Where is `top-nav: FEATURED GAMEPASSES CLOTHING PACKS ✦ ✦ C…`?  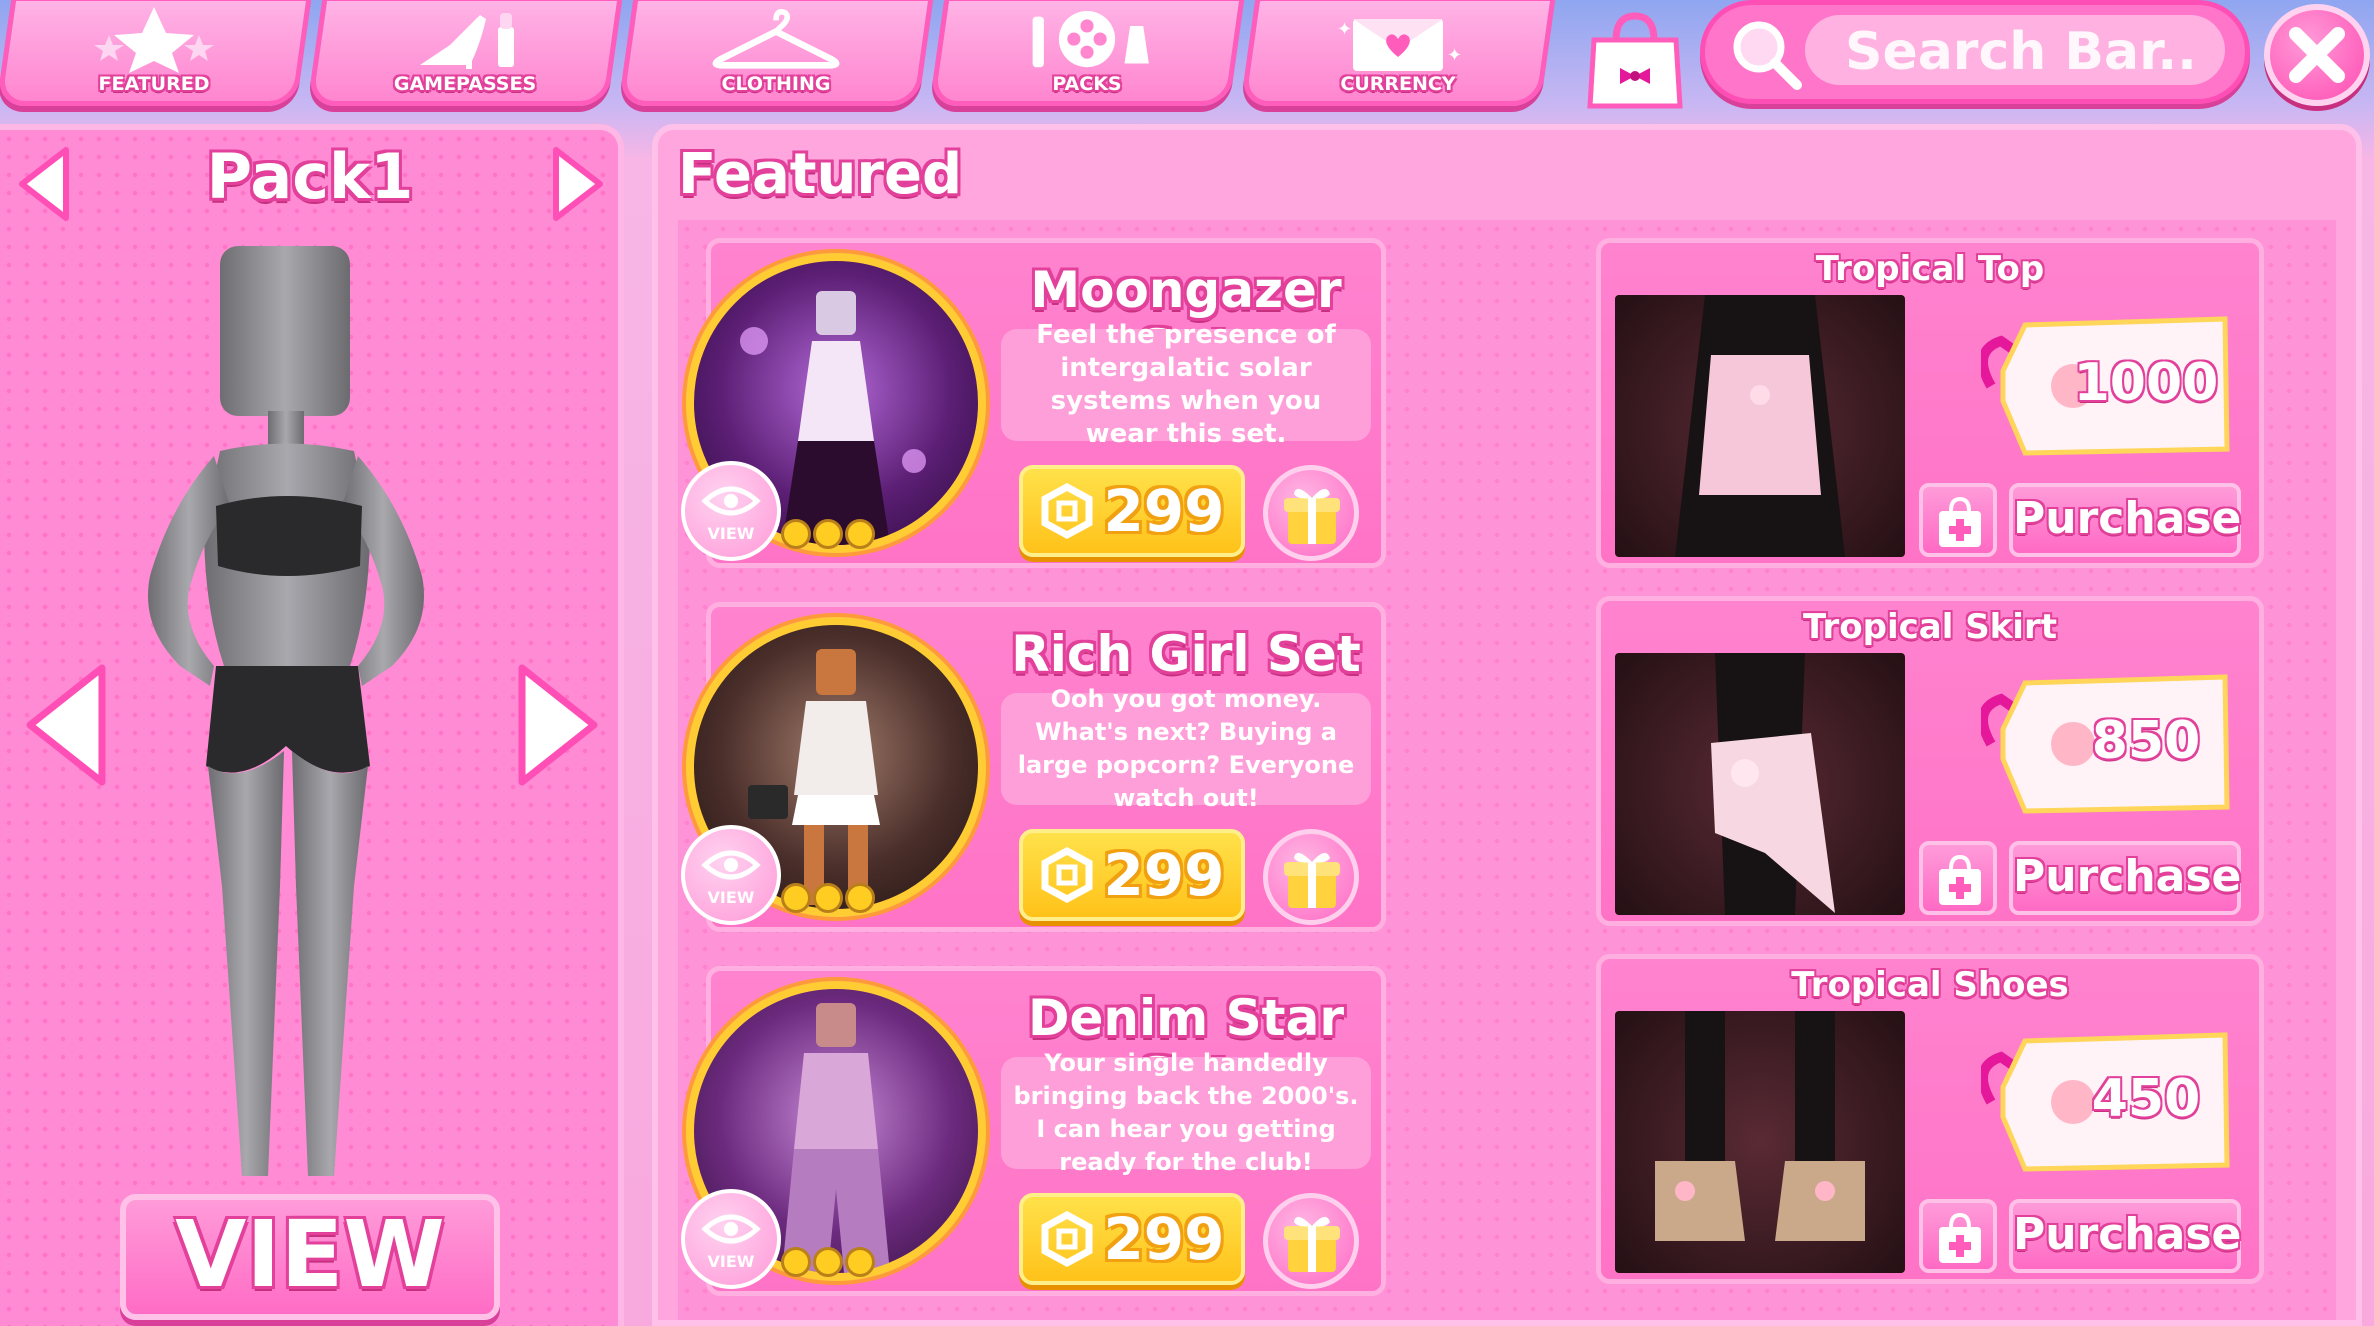
top-nav: FEATURED GAMEPASSES CLOTHING PACKS ✦ ✦ C… is located at coordinates (1187, 56).